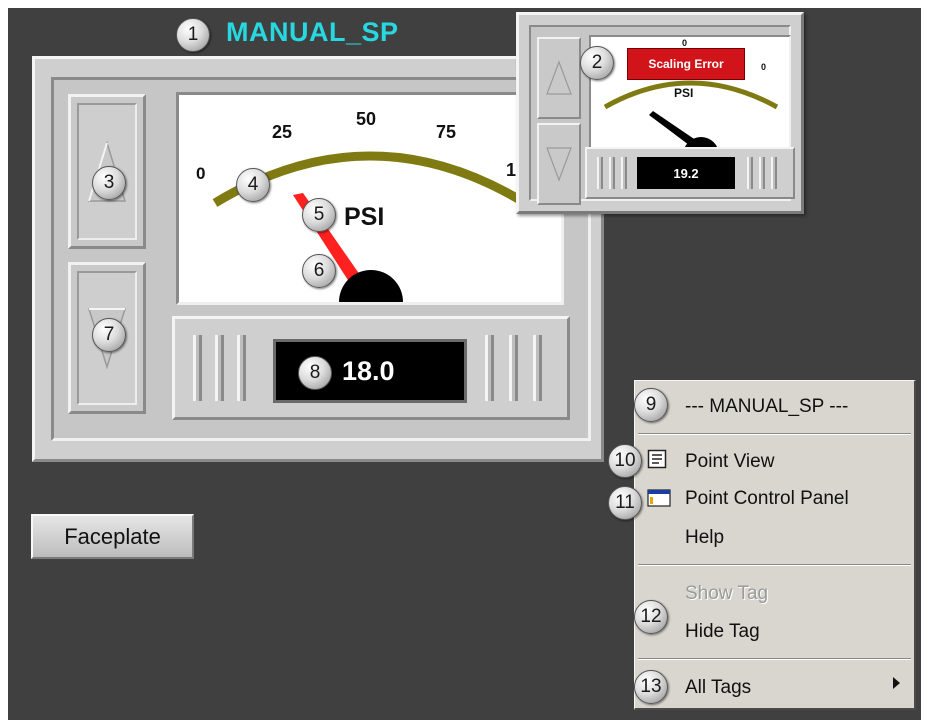  What do you see at coordinates (312, 32) in the screenshot?
I see `tag-title: MANUAL_SP` at bounding box center [312, 32].